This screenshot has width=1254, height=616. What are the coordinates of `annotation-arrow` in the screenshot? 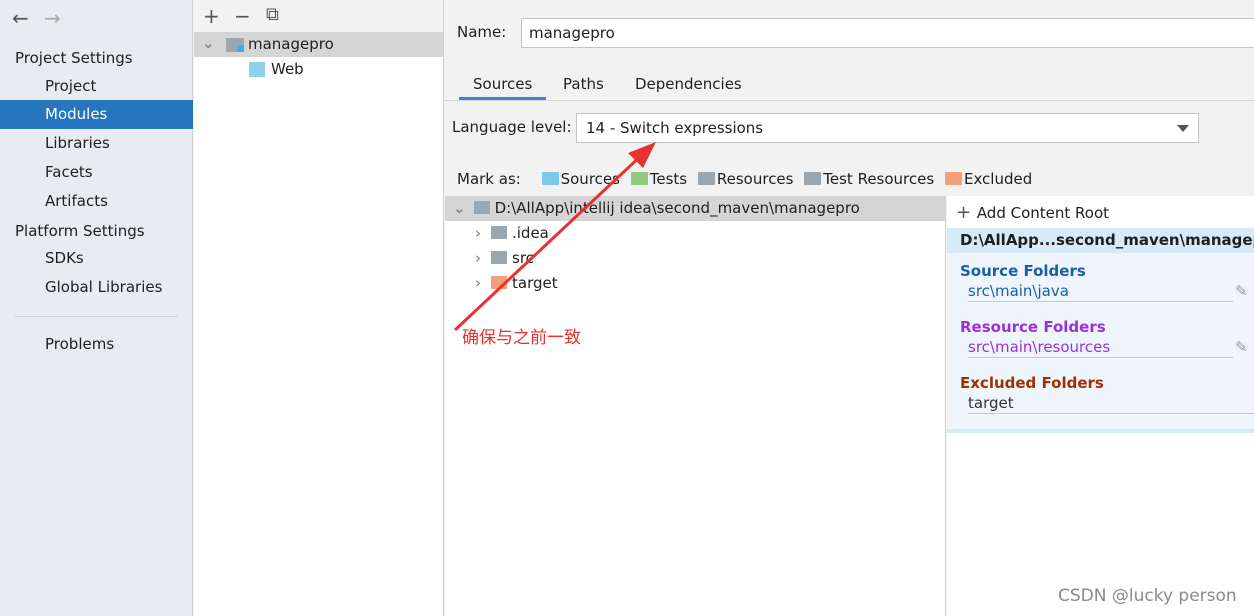 It's located at (554, 237).